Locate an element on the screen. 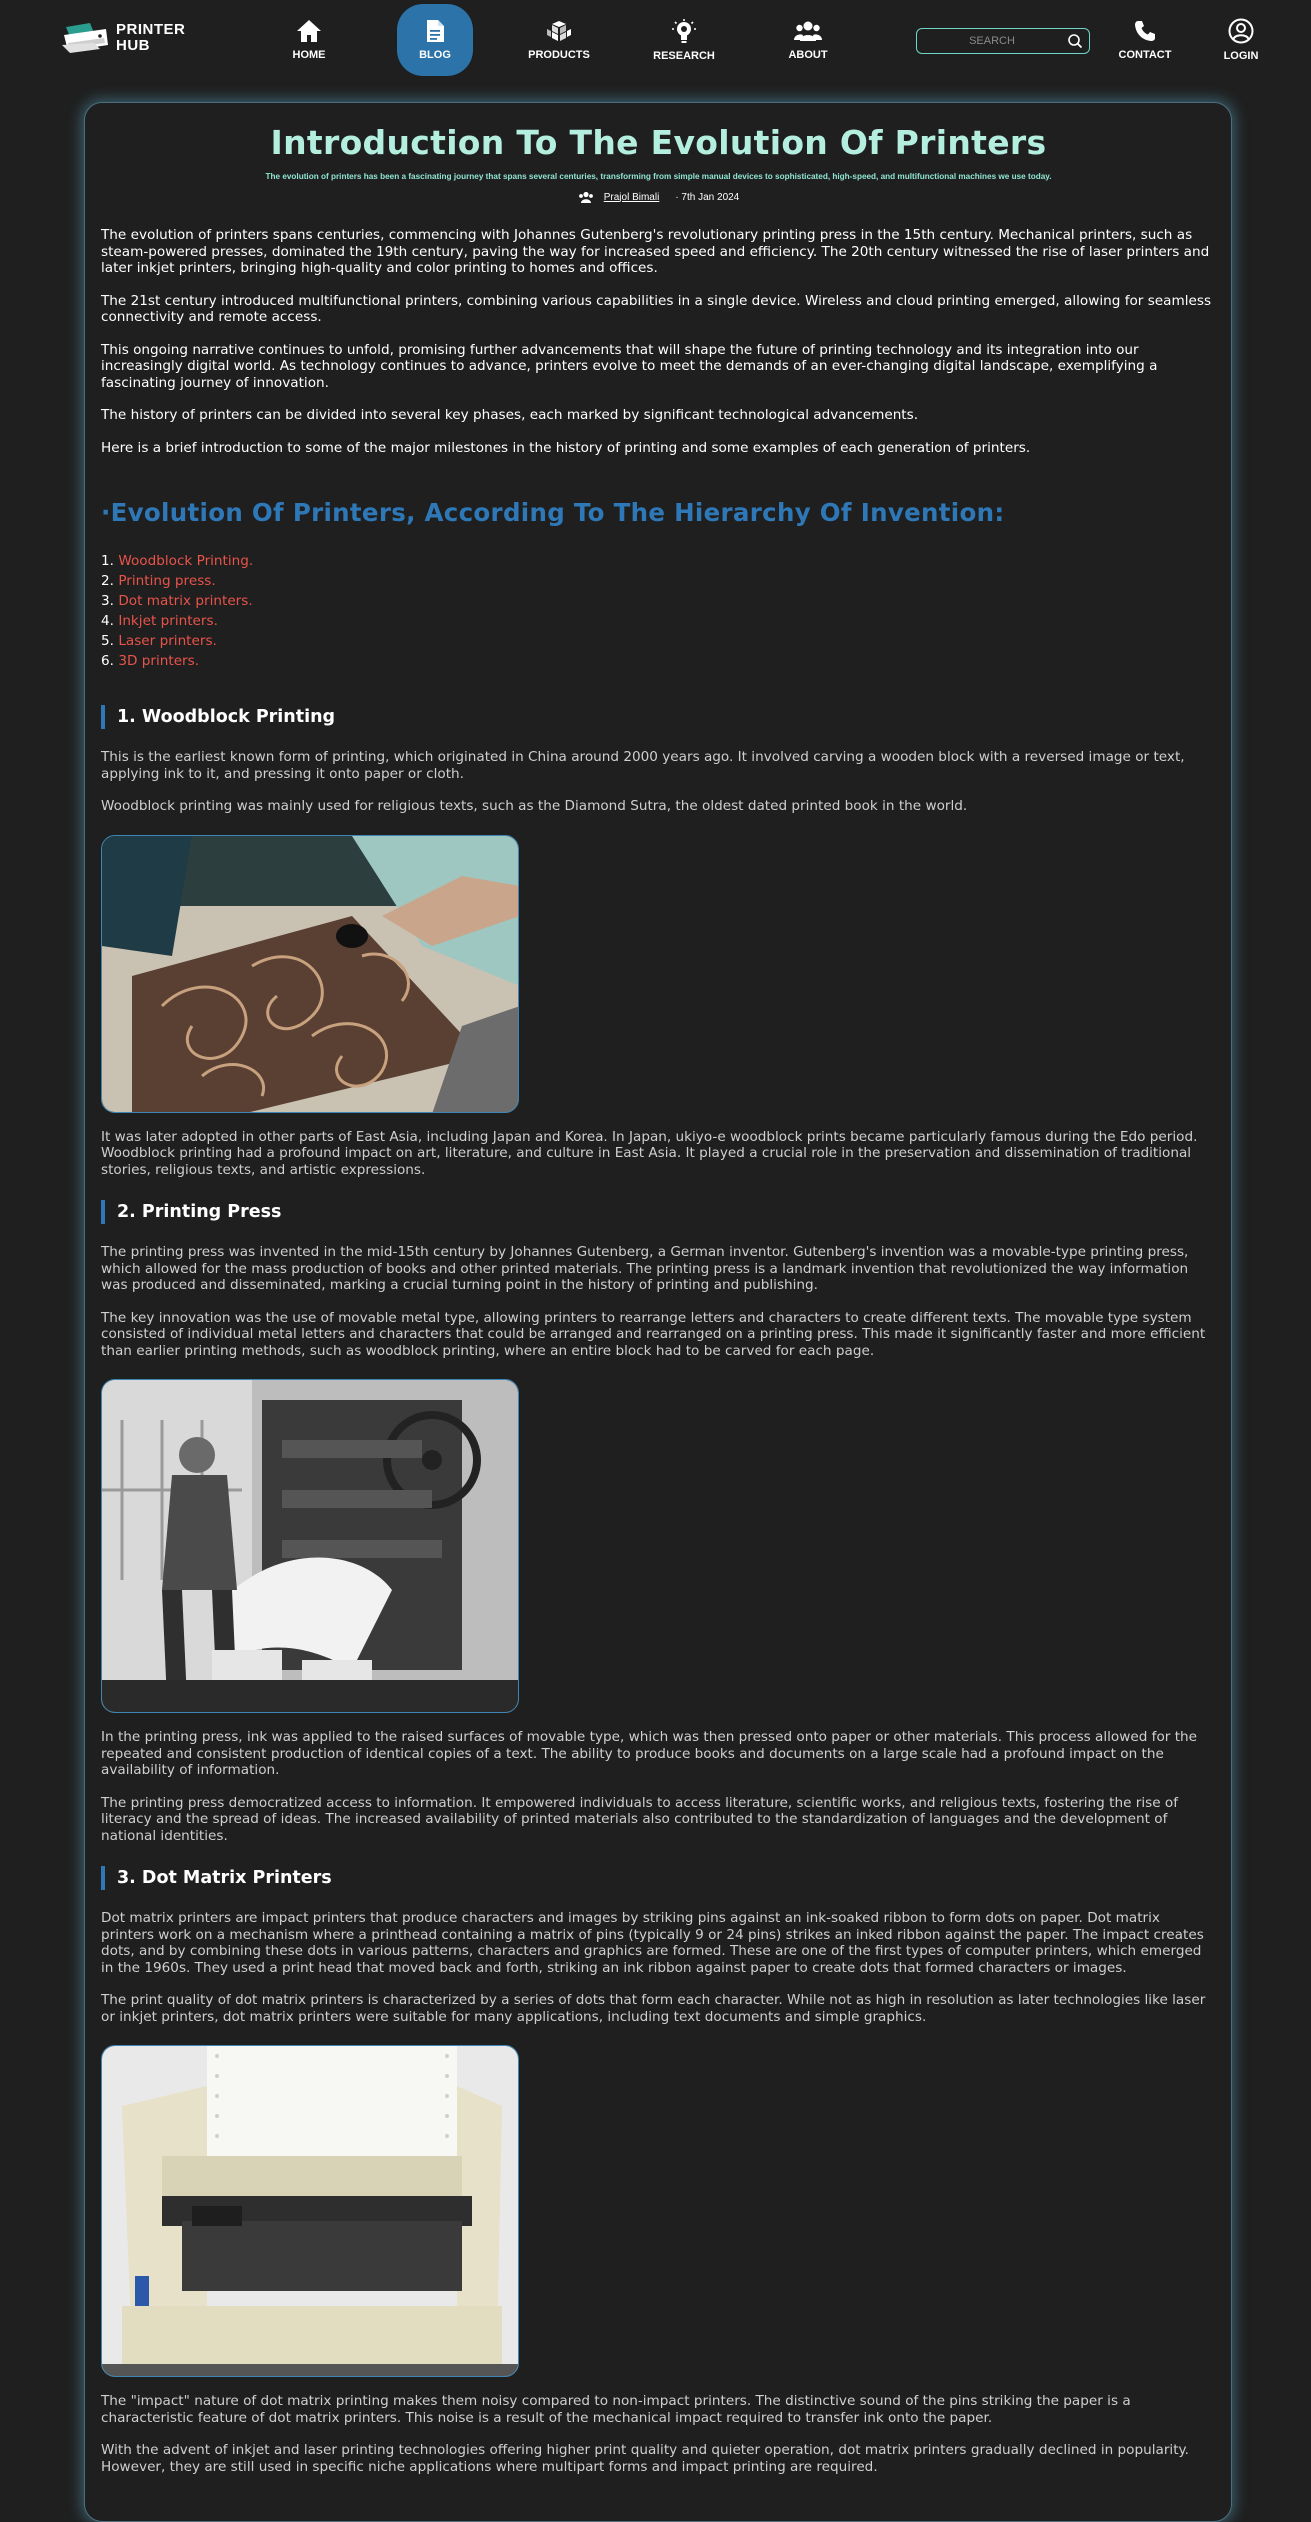  toc-item: 1. Woodblock Printing. is located at coordinates (658, 561).